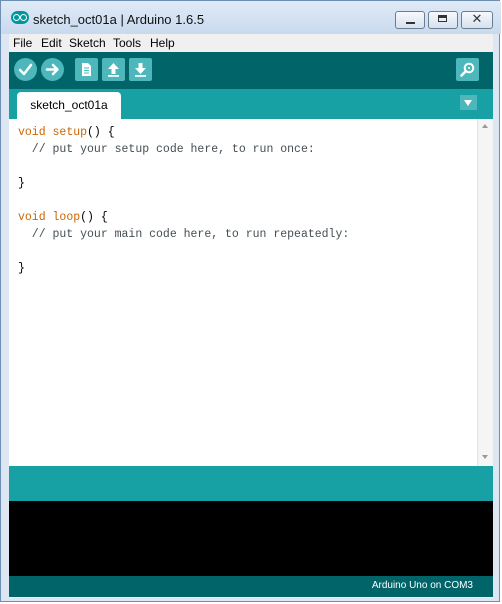 The image size is (502, 604). What do you see at coordinates (66, 217) in the screenshot?
I see `code-function: loop` at bounding box center [66, 217].